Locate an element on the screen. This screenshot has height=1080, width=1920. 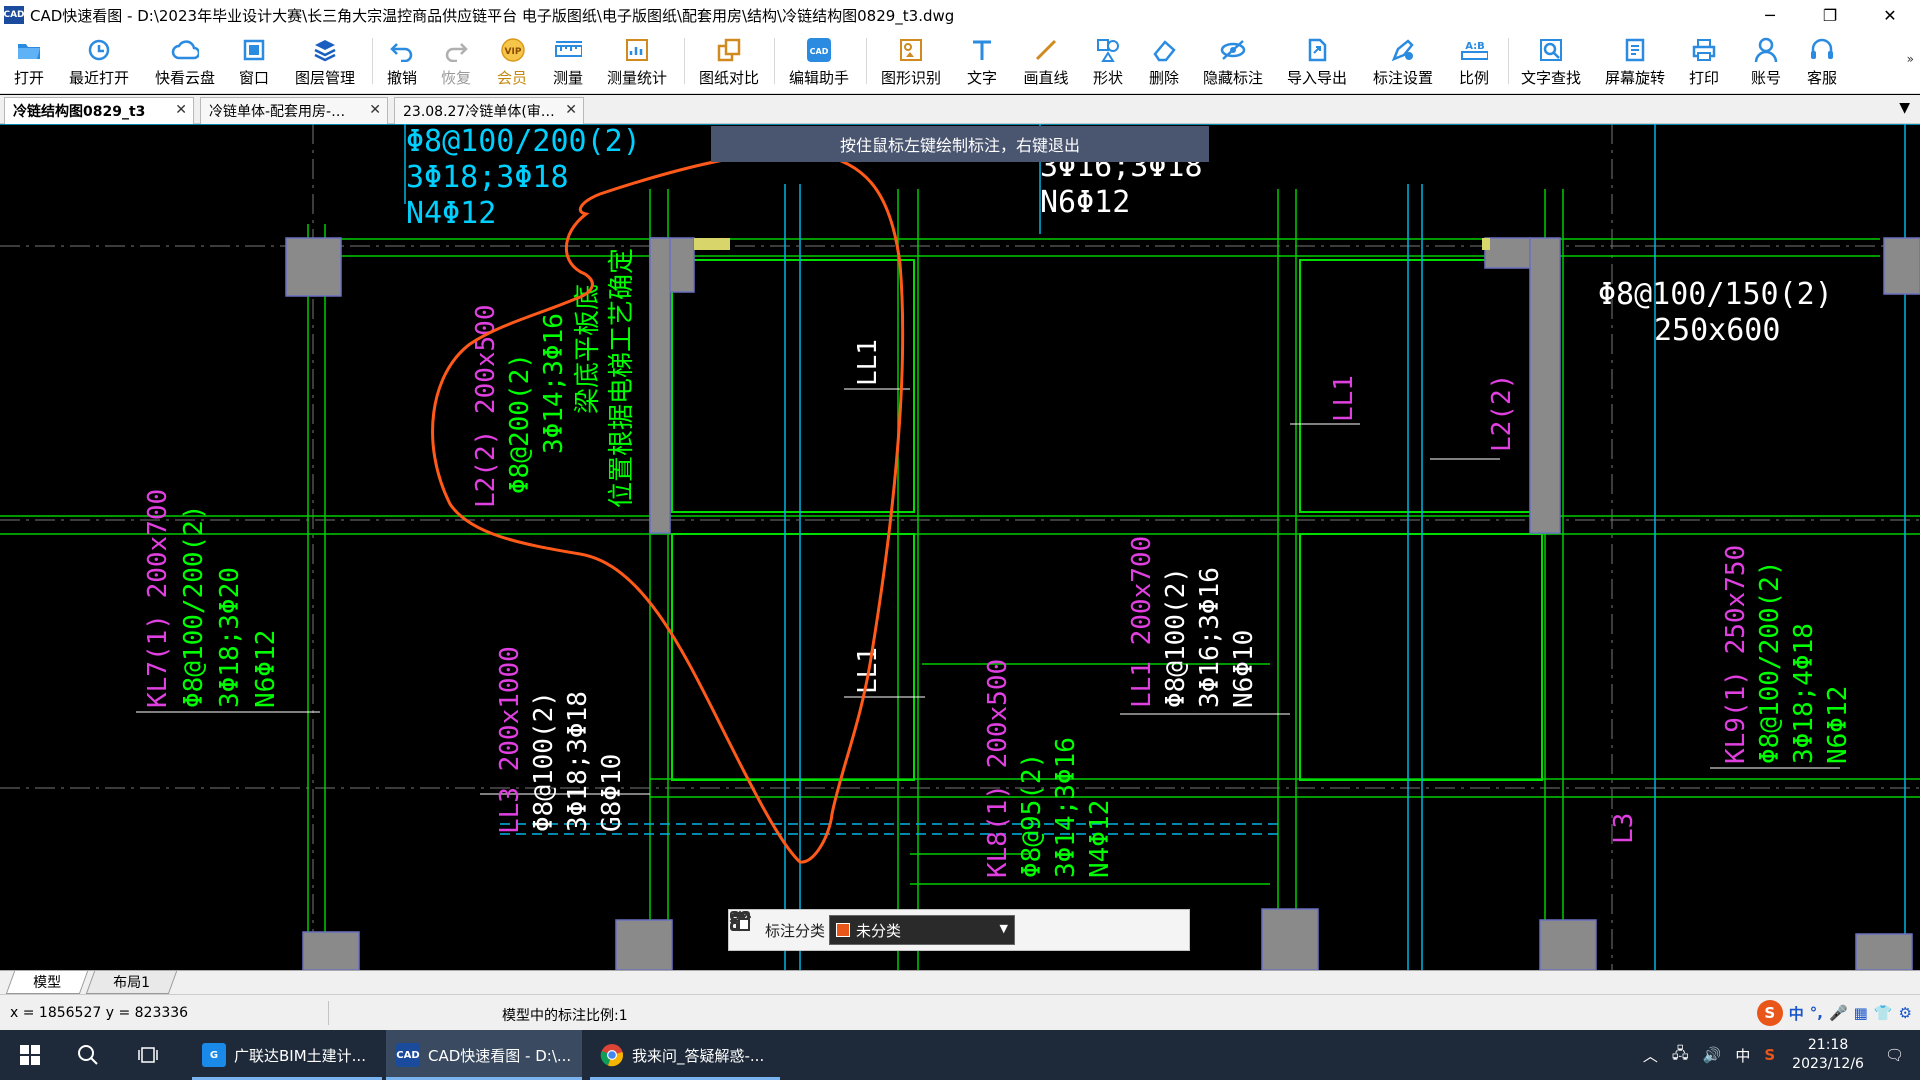
glodon-app-icon: G is located at coordinates (214, 1055).